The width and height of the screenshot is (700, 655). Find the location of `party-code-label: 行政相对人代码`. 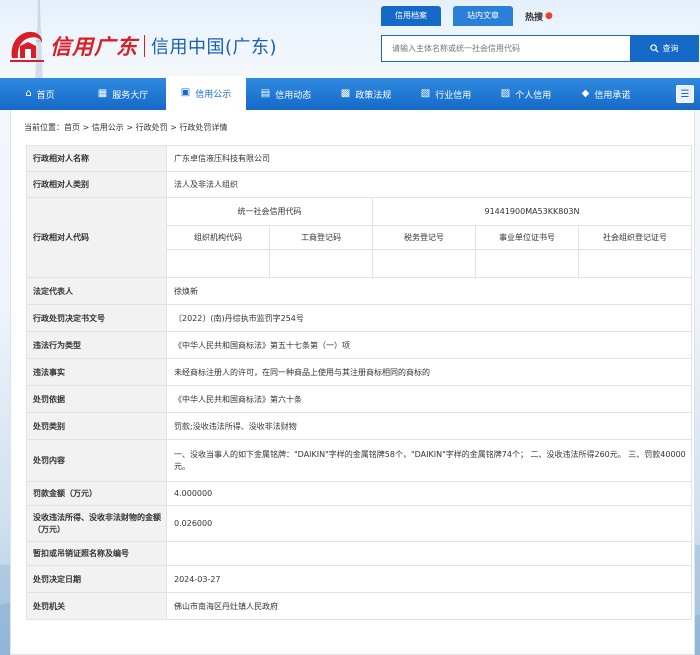

party-code-label: 行政相对人代码 is located at coordinates (96, 237).